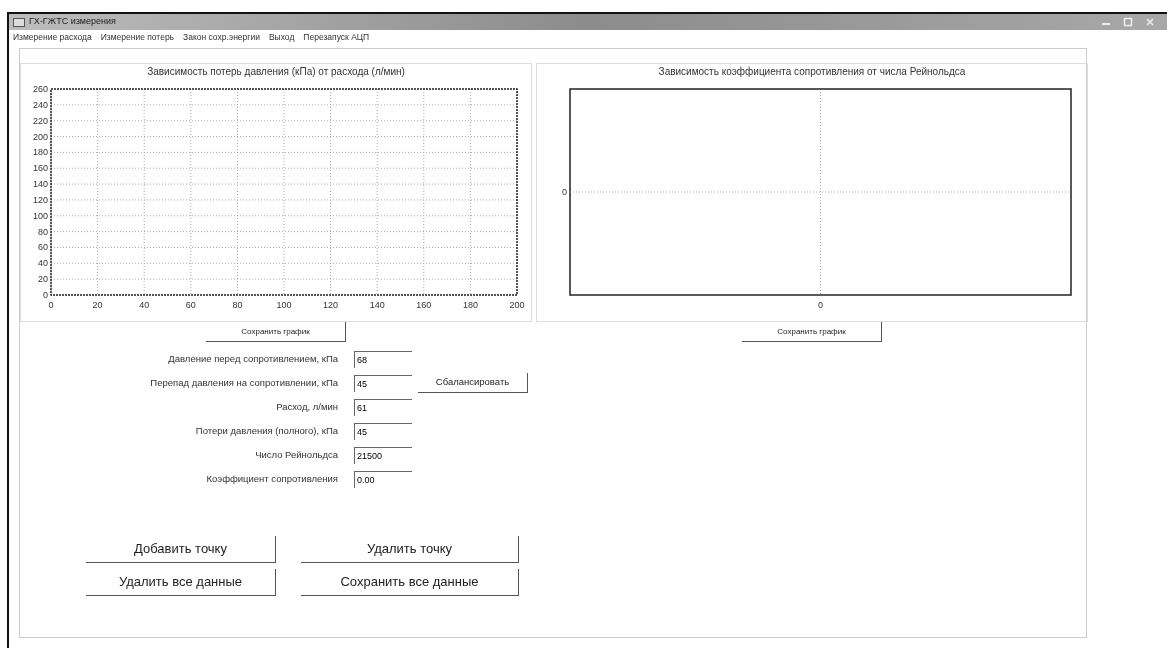 Image resolution: width=1167 pixels, height=655 pixels. I want to click on y-tick-label: 80, so click(42, 231).